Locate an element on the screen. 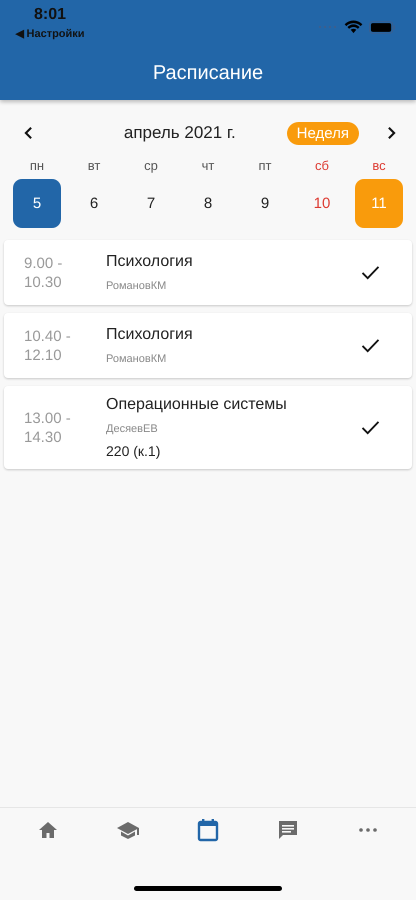 Image resolution: width=416 pixels, height=900 pixels. day-button: 5 is located at coordinates (37, 203).